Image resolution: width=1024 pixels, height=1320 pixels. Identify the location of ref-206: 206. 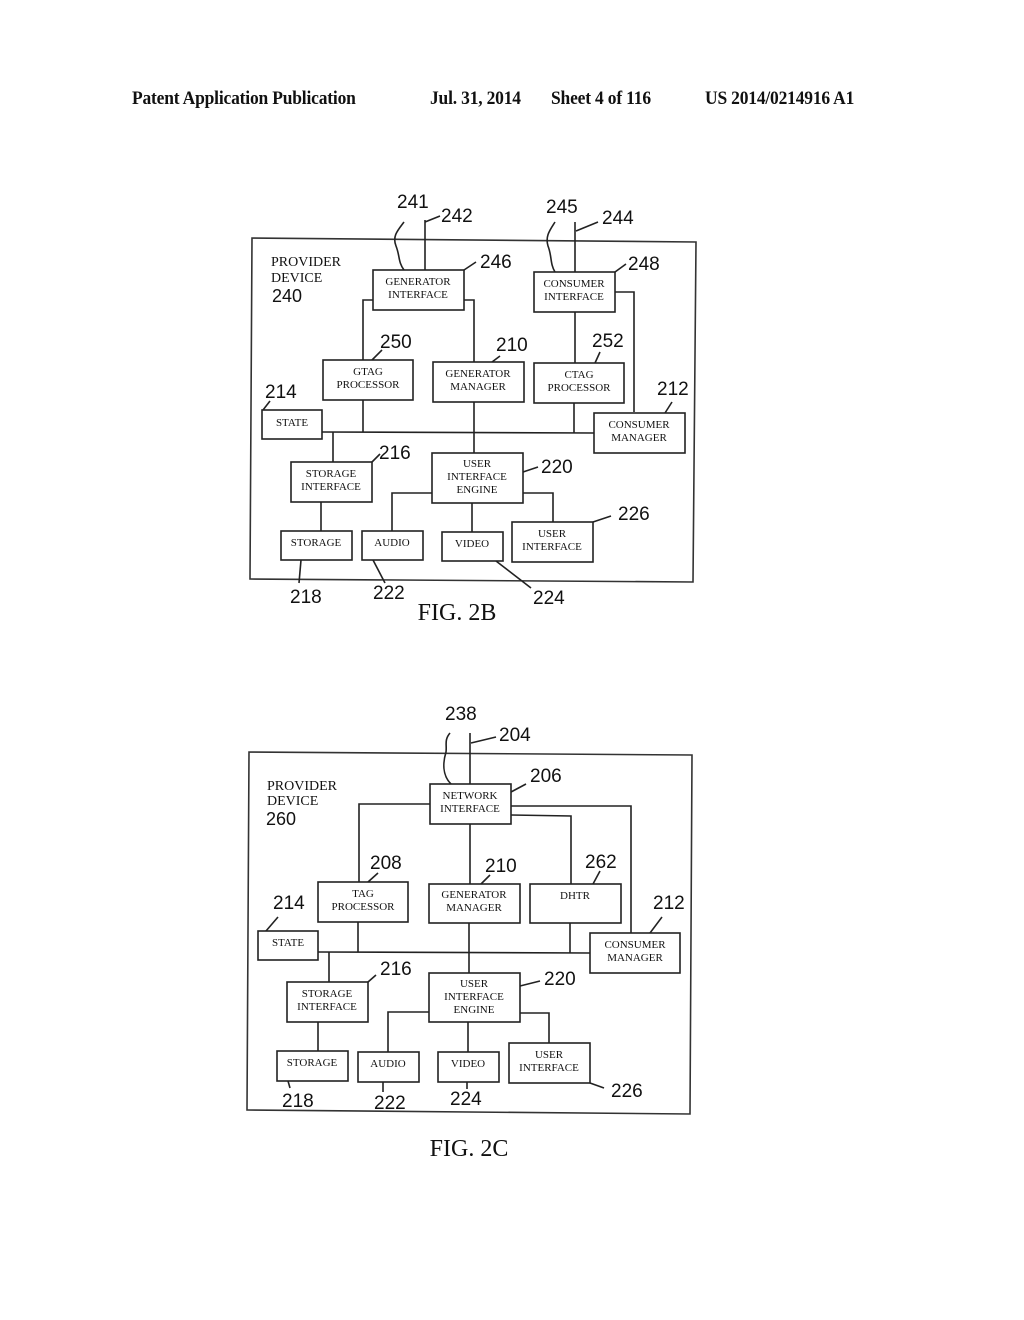
(546, 776).